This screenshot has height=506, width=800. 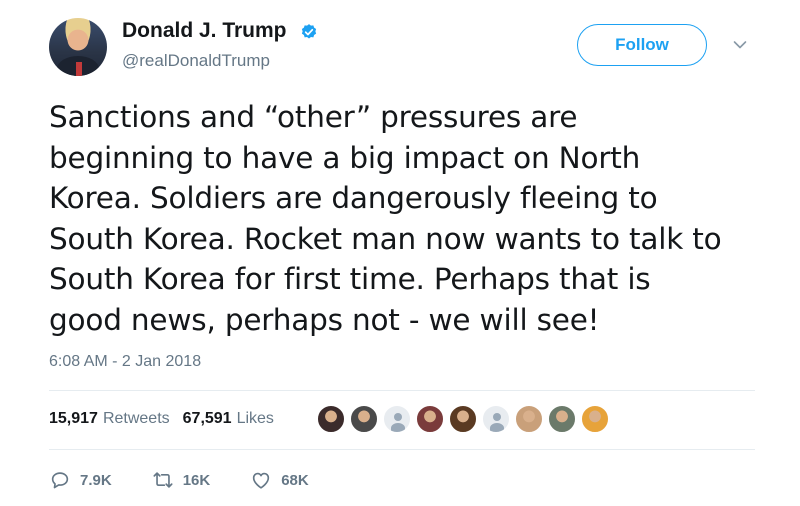 I want to click on heart-icon, so click(x=261, y=480).